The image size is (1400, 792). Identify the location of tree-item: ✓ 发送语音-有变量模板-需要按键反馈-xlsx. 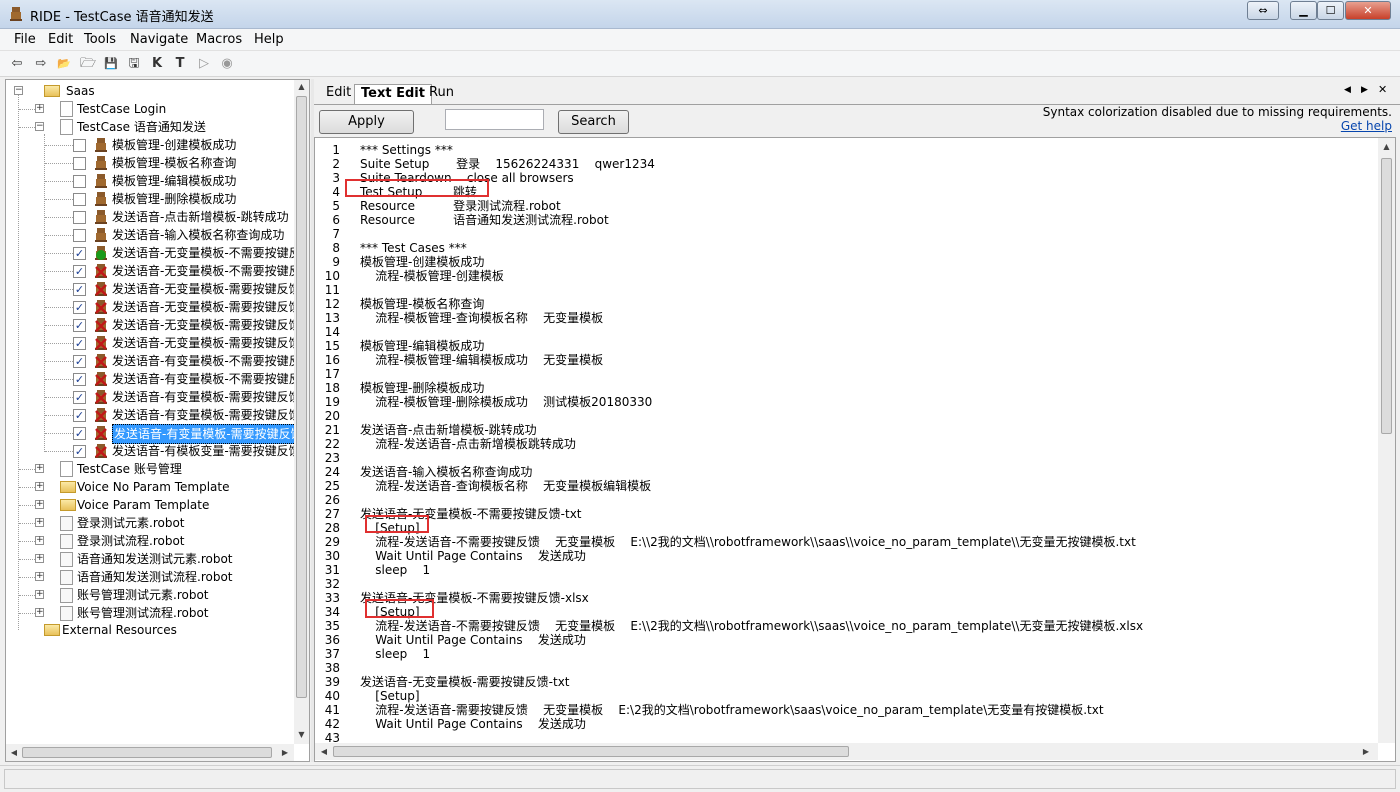
(157, 415).